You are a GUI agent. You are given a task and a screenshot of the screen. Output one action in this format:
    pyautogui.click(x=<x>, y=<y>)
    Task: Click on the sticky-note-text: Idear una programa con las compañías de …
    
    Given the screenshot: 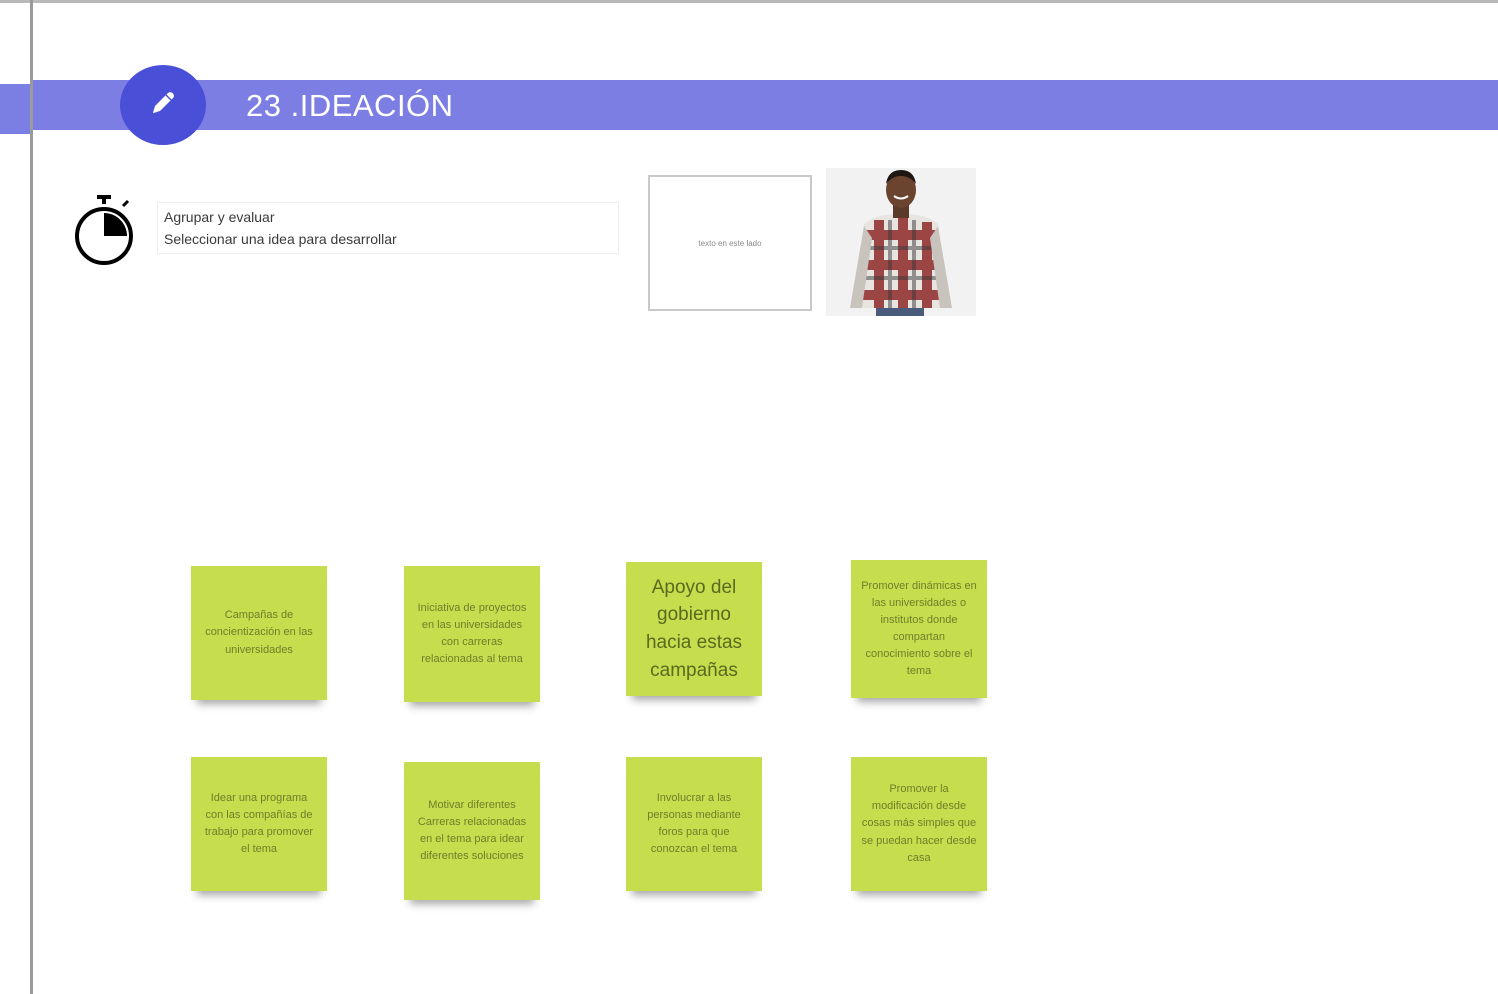 What is the action you would take?
    pyautogui.click(x=259, y=823)
    